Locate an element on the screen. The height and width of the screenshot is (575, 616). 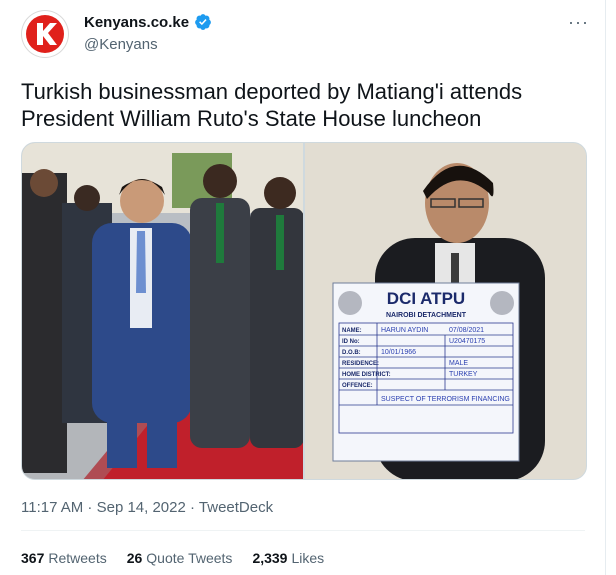
svg-text: ID No: is located at coordinates (351, 342).